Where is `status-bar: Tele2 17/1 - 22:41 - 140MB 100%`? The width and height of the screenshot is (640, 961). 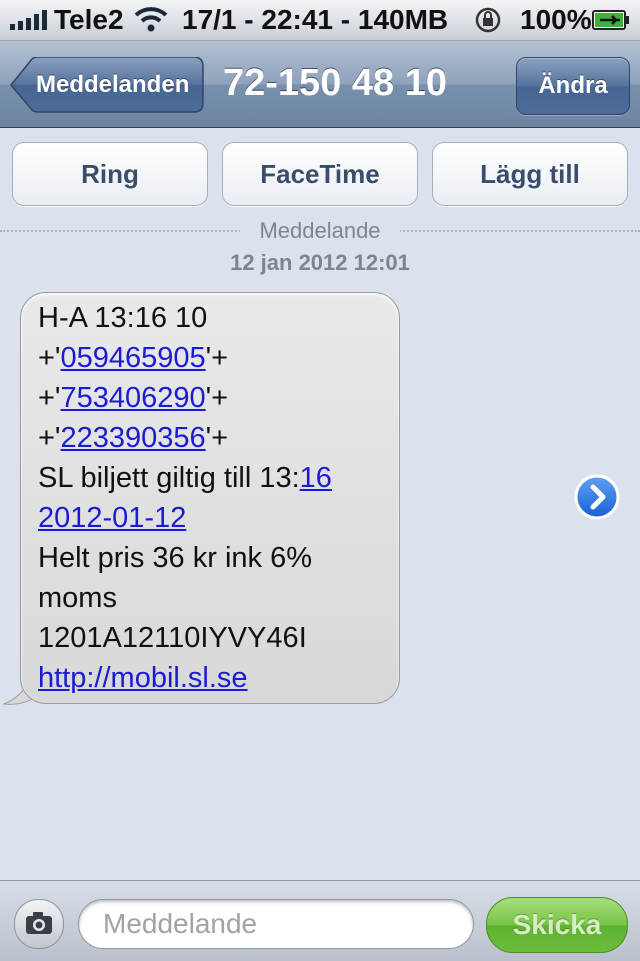 status-bar: Tele2 17/1 - 22:41 - 140MB 100% is located at coordinates (320, 20).